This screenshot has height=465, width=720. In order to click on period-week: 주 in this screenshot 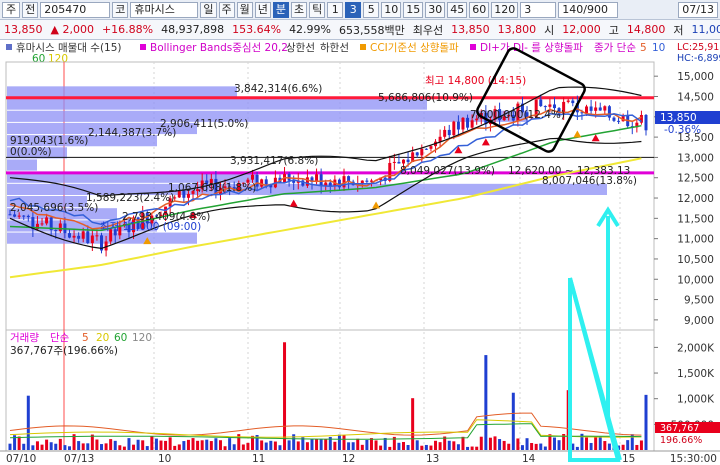, I will do `click(226, 9)`.